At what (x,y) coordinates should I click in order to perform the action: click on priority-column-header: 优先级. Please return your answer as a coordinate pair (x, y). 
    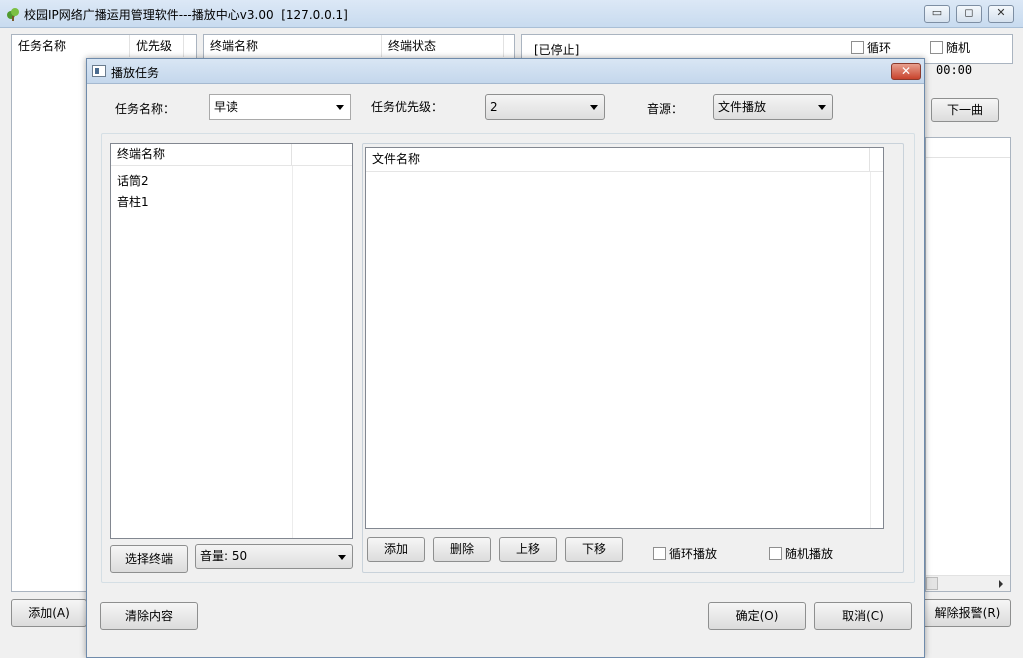
    Looking at the image, I should click on (157, 46).